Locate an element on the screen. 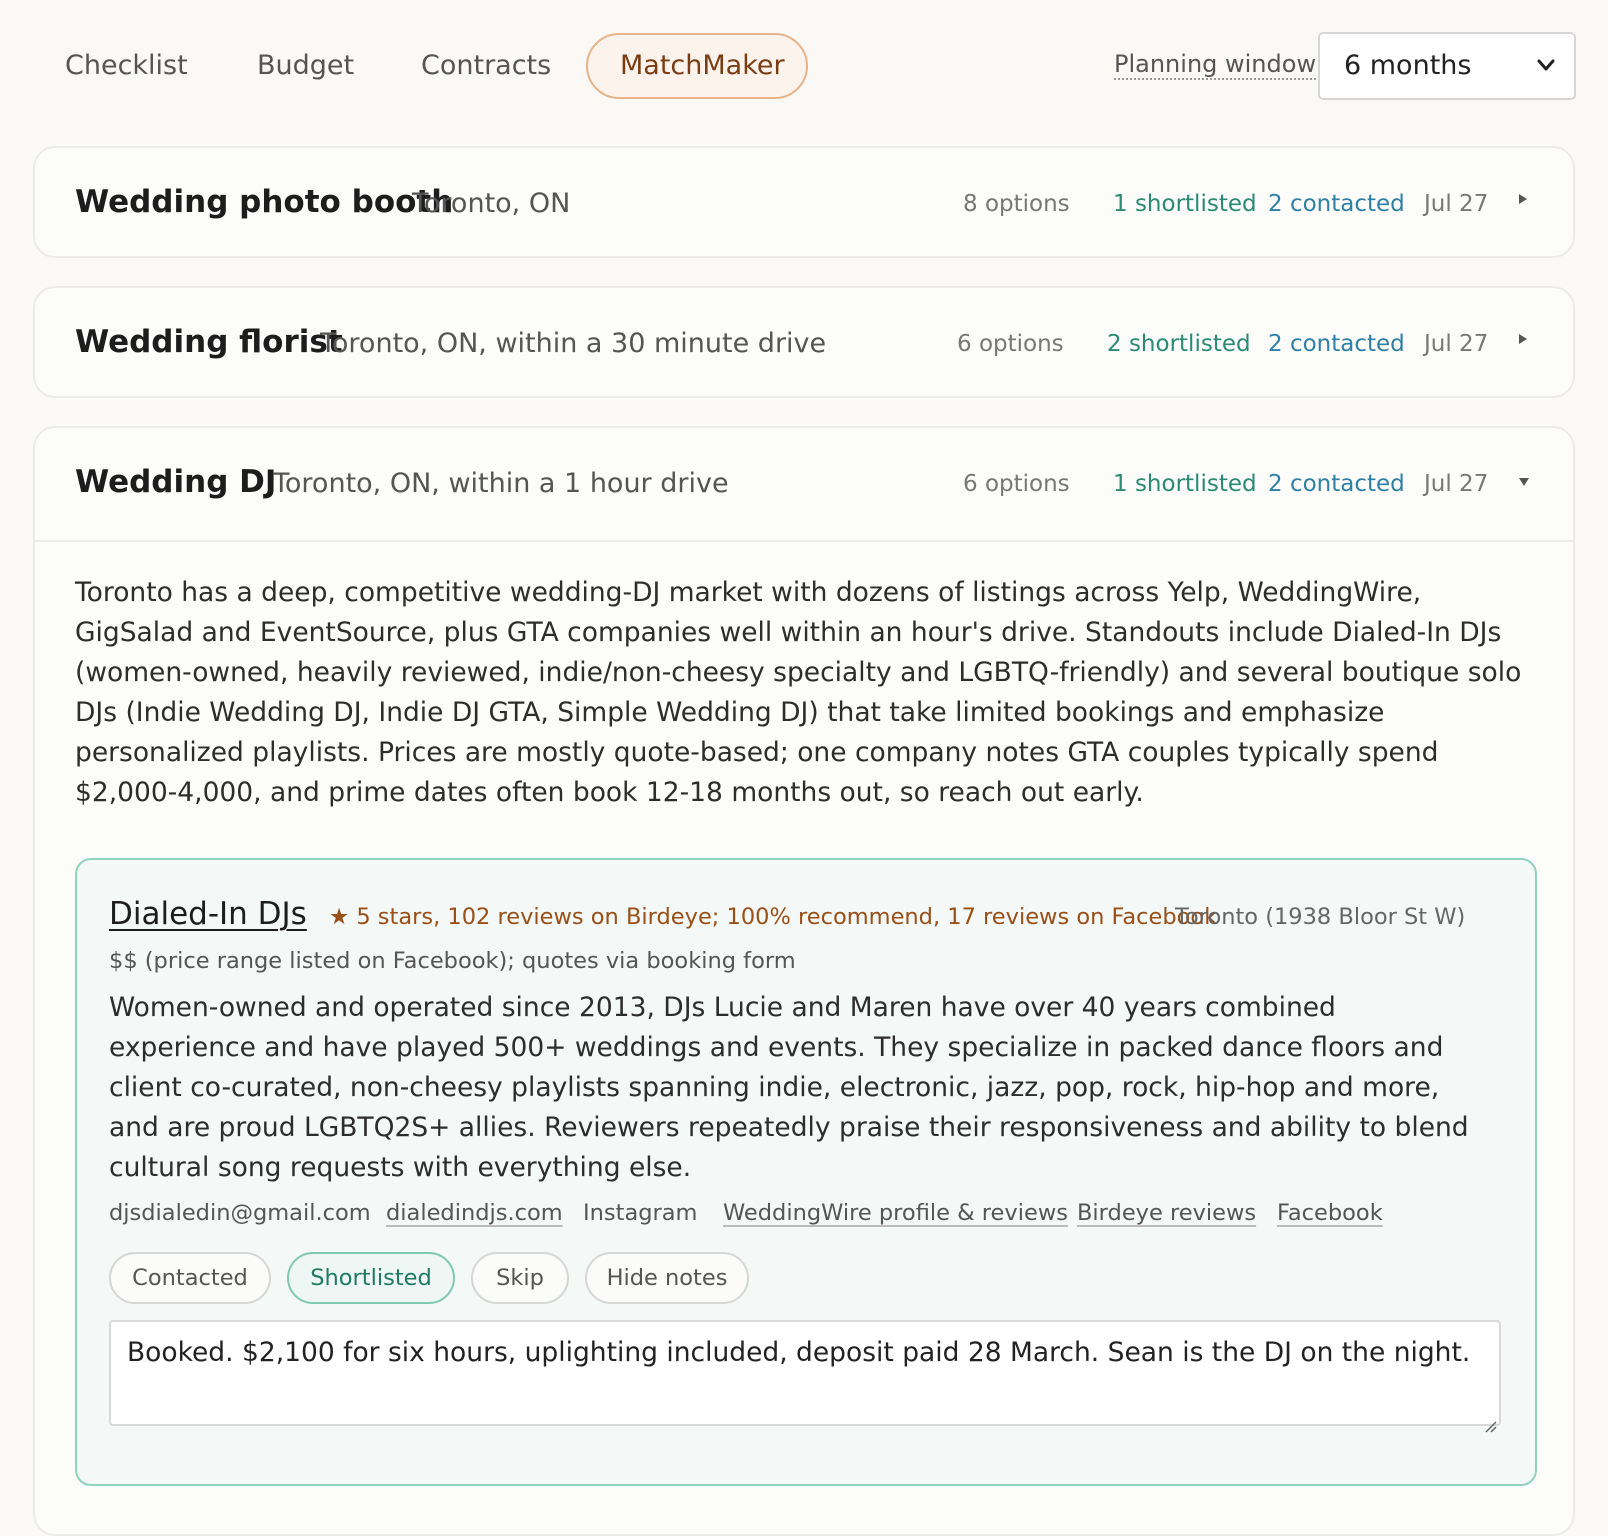  skip-button: Skip is located at coordinates (520, 1278).